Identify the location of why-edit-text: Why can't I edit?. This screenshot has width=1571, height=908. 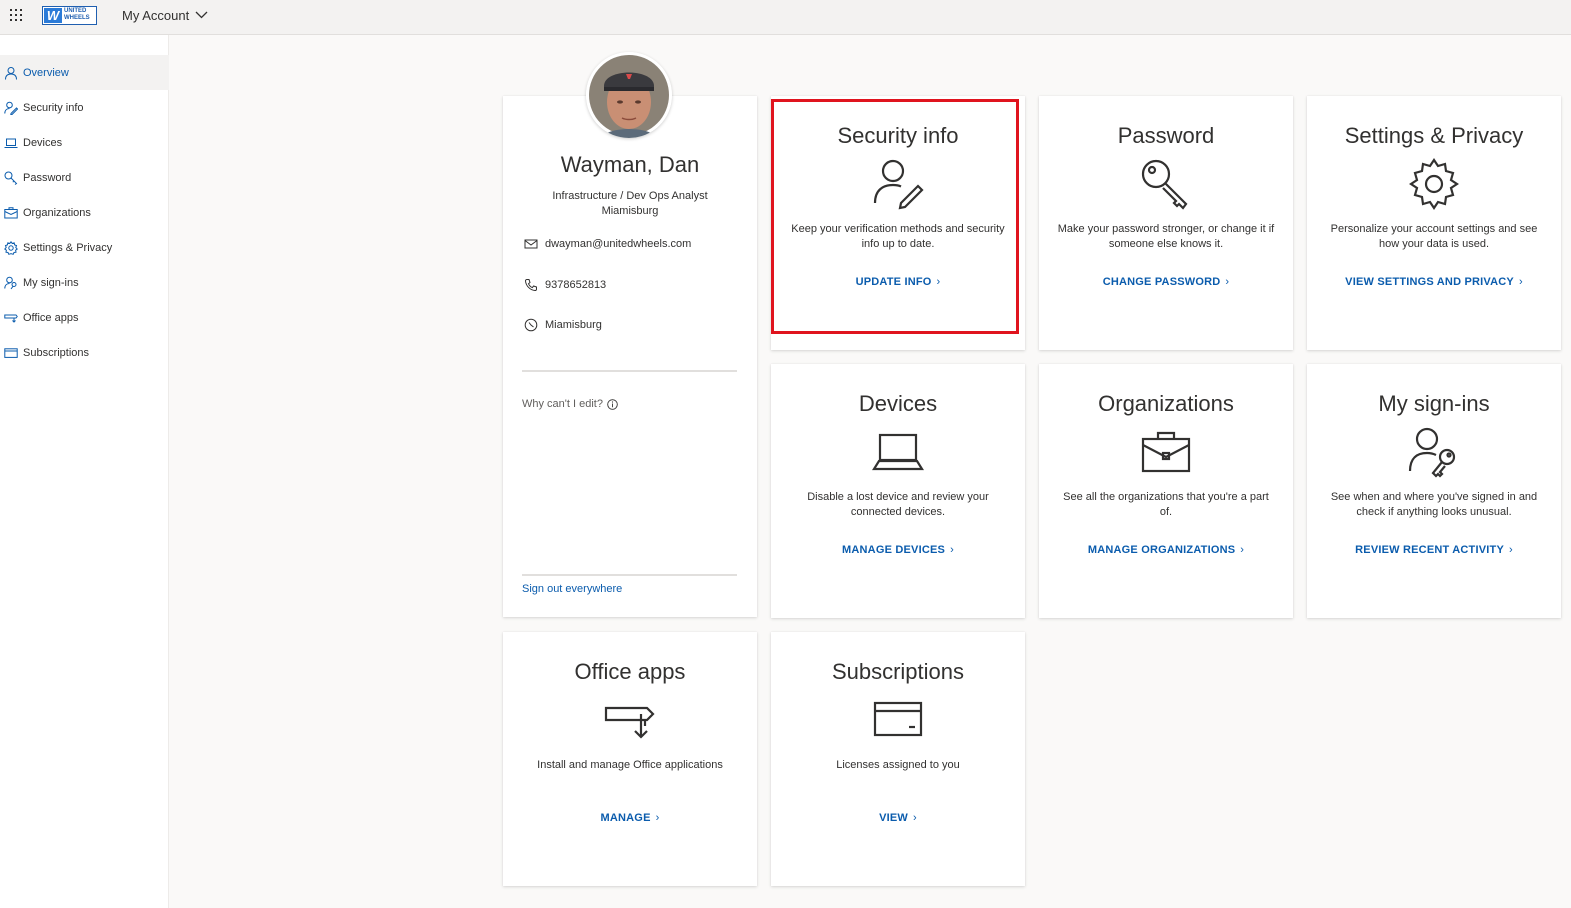
(562, 404).